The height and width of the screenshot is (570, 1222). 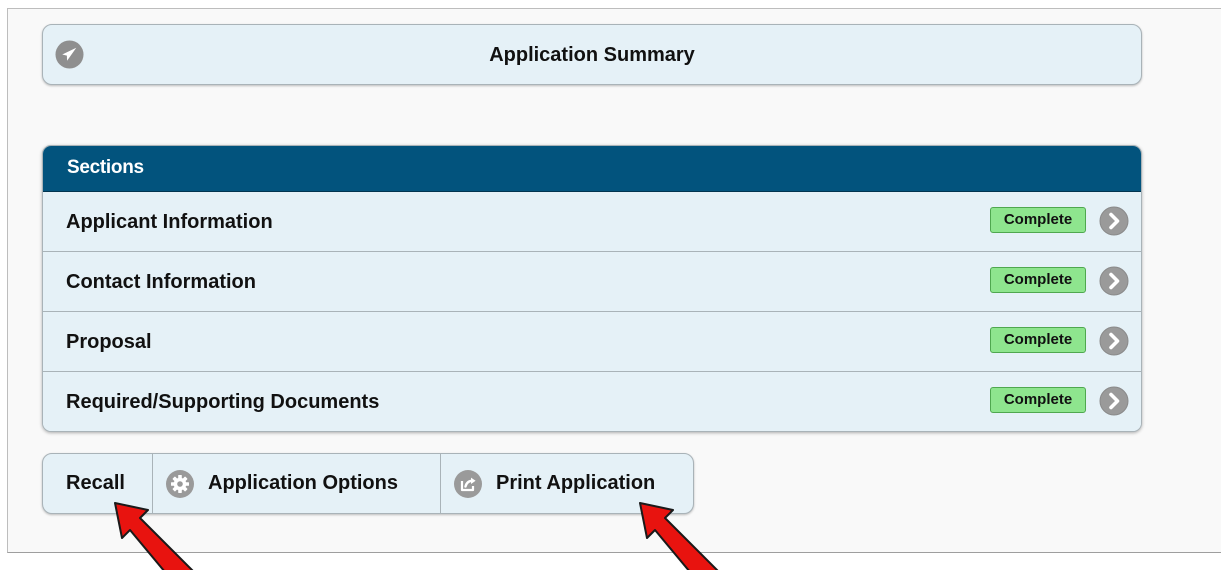 I want to click on page-title: Application Summary, so click(x=592, y=55).